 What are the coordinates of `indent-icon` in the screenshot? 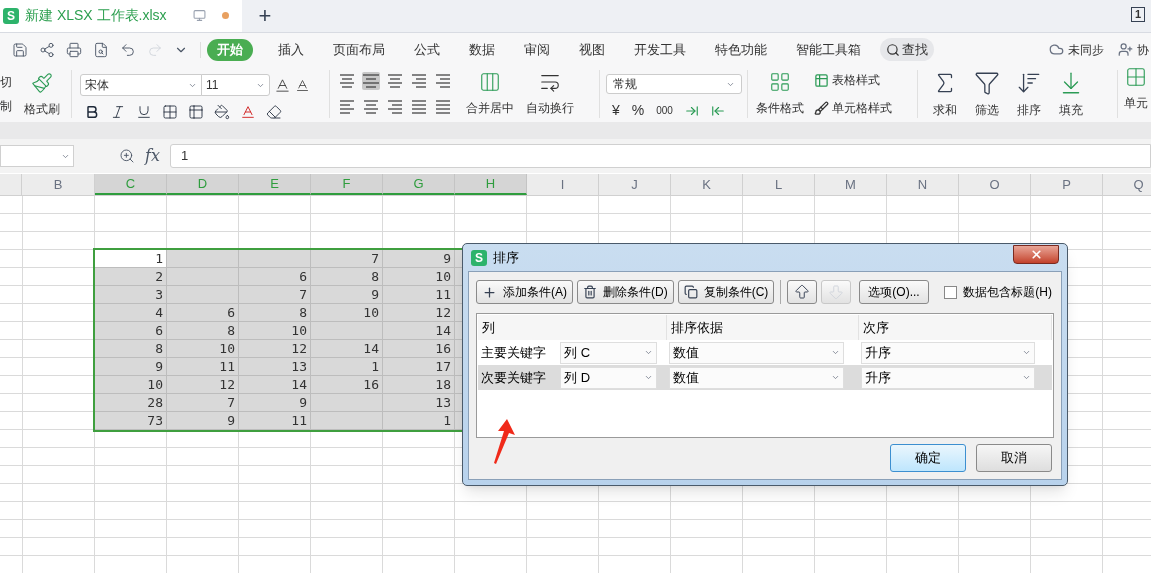 It's located at (443, 81).